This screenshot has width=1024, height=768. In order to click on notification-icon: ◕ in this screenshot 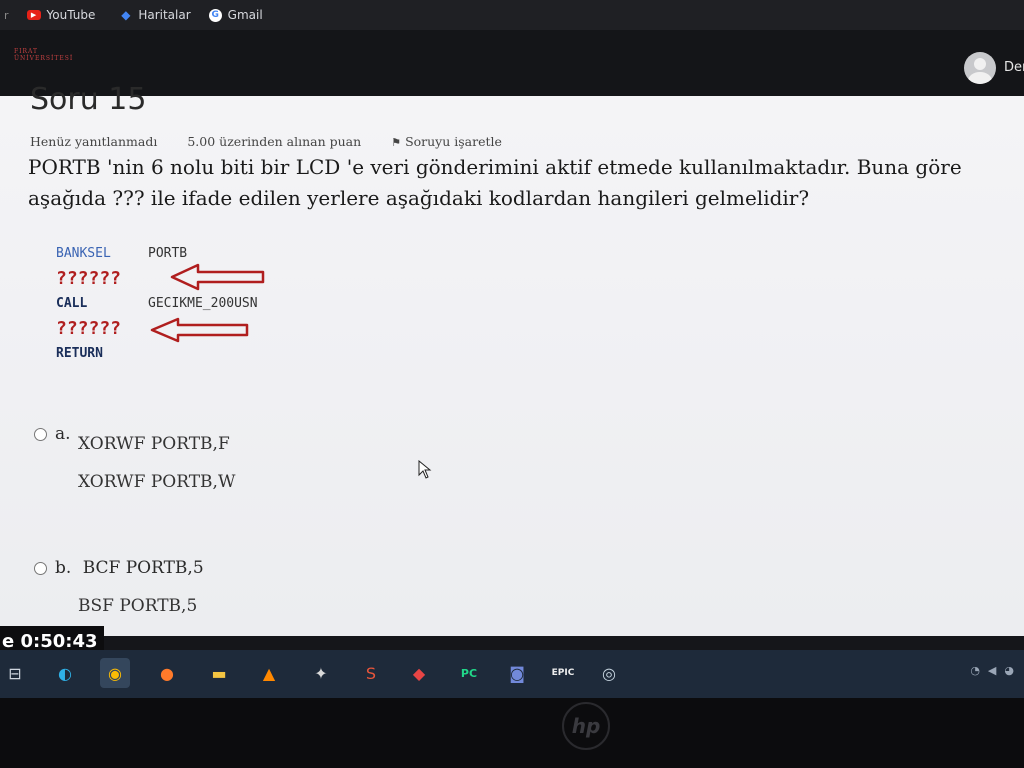, I will do `click(1009, 670)`.